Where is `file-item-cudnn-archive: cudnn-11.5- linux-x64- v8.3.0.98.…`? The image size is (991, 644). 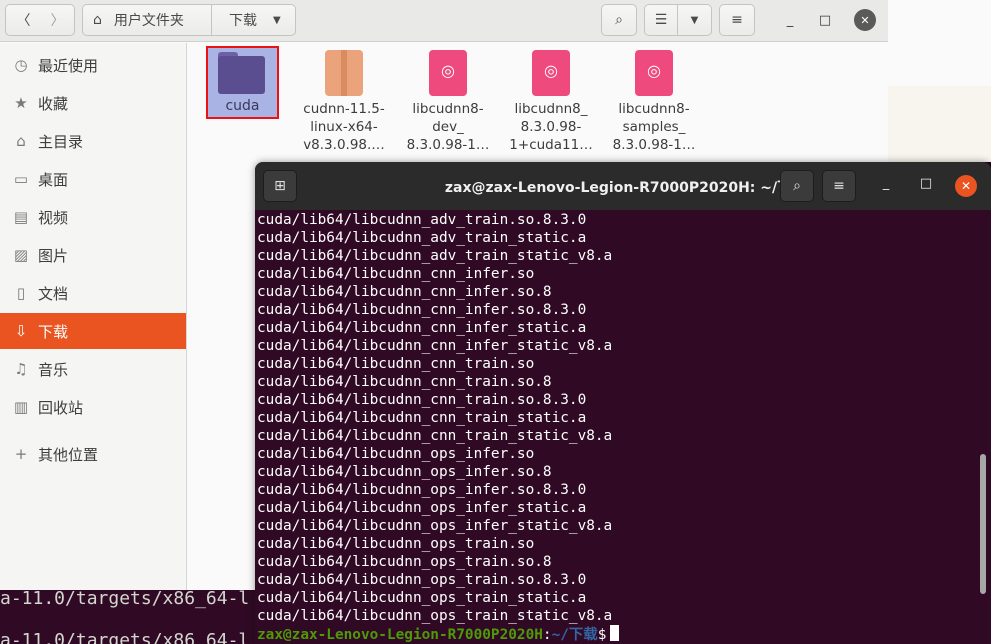 file-item-cudnn-archive: cudnn-11.5- linux-x64- v8.3.0.98.… is located at coordinates (344, 102).